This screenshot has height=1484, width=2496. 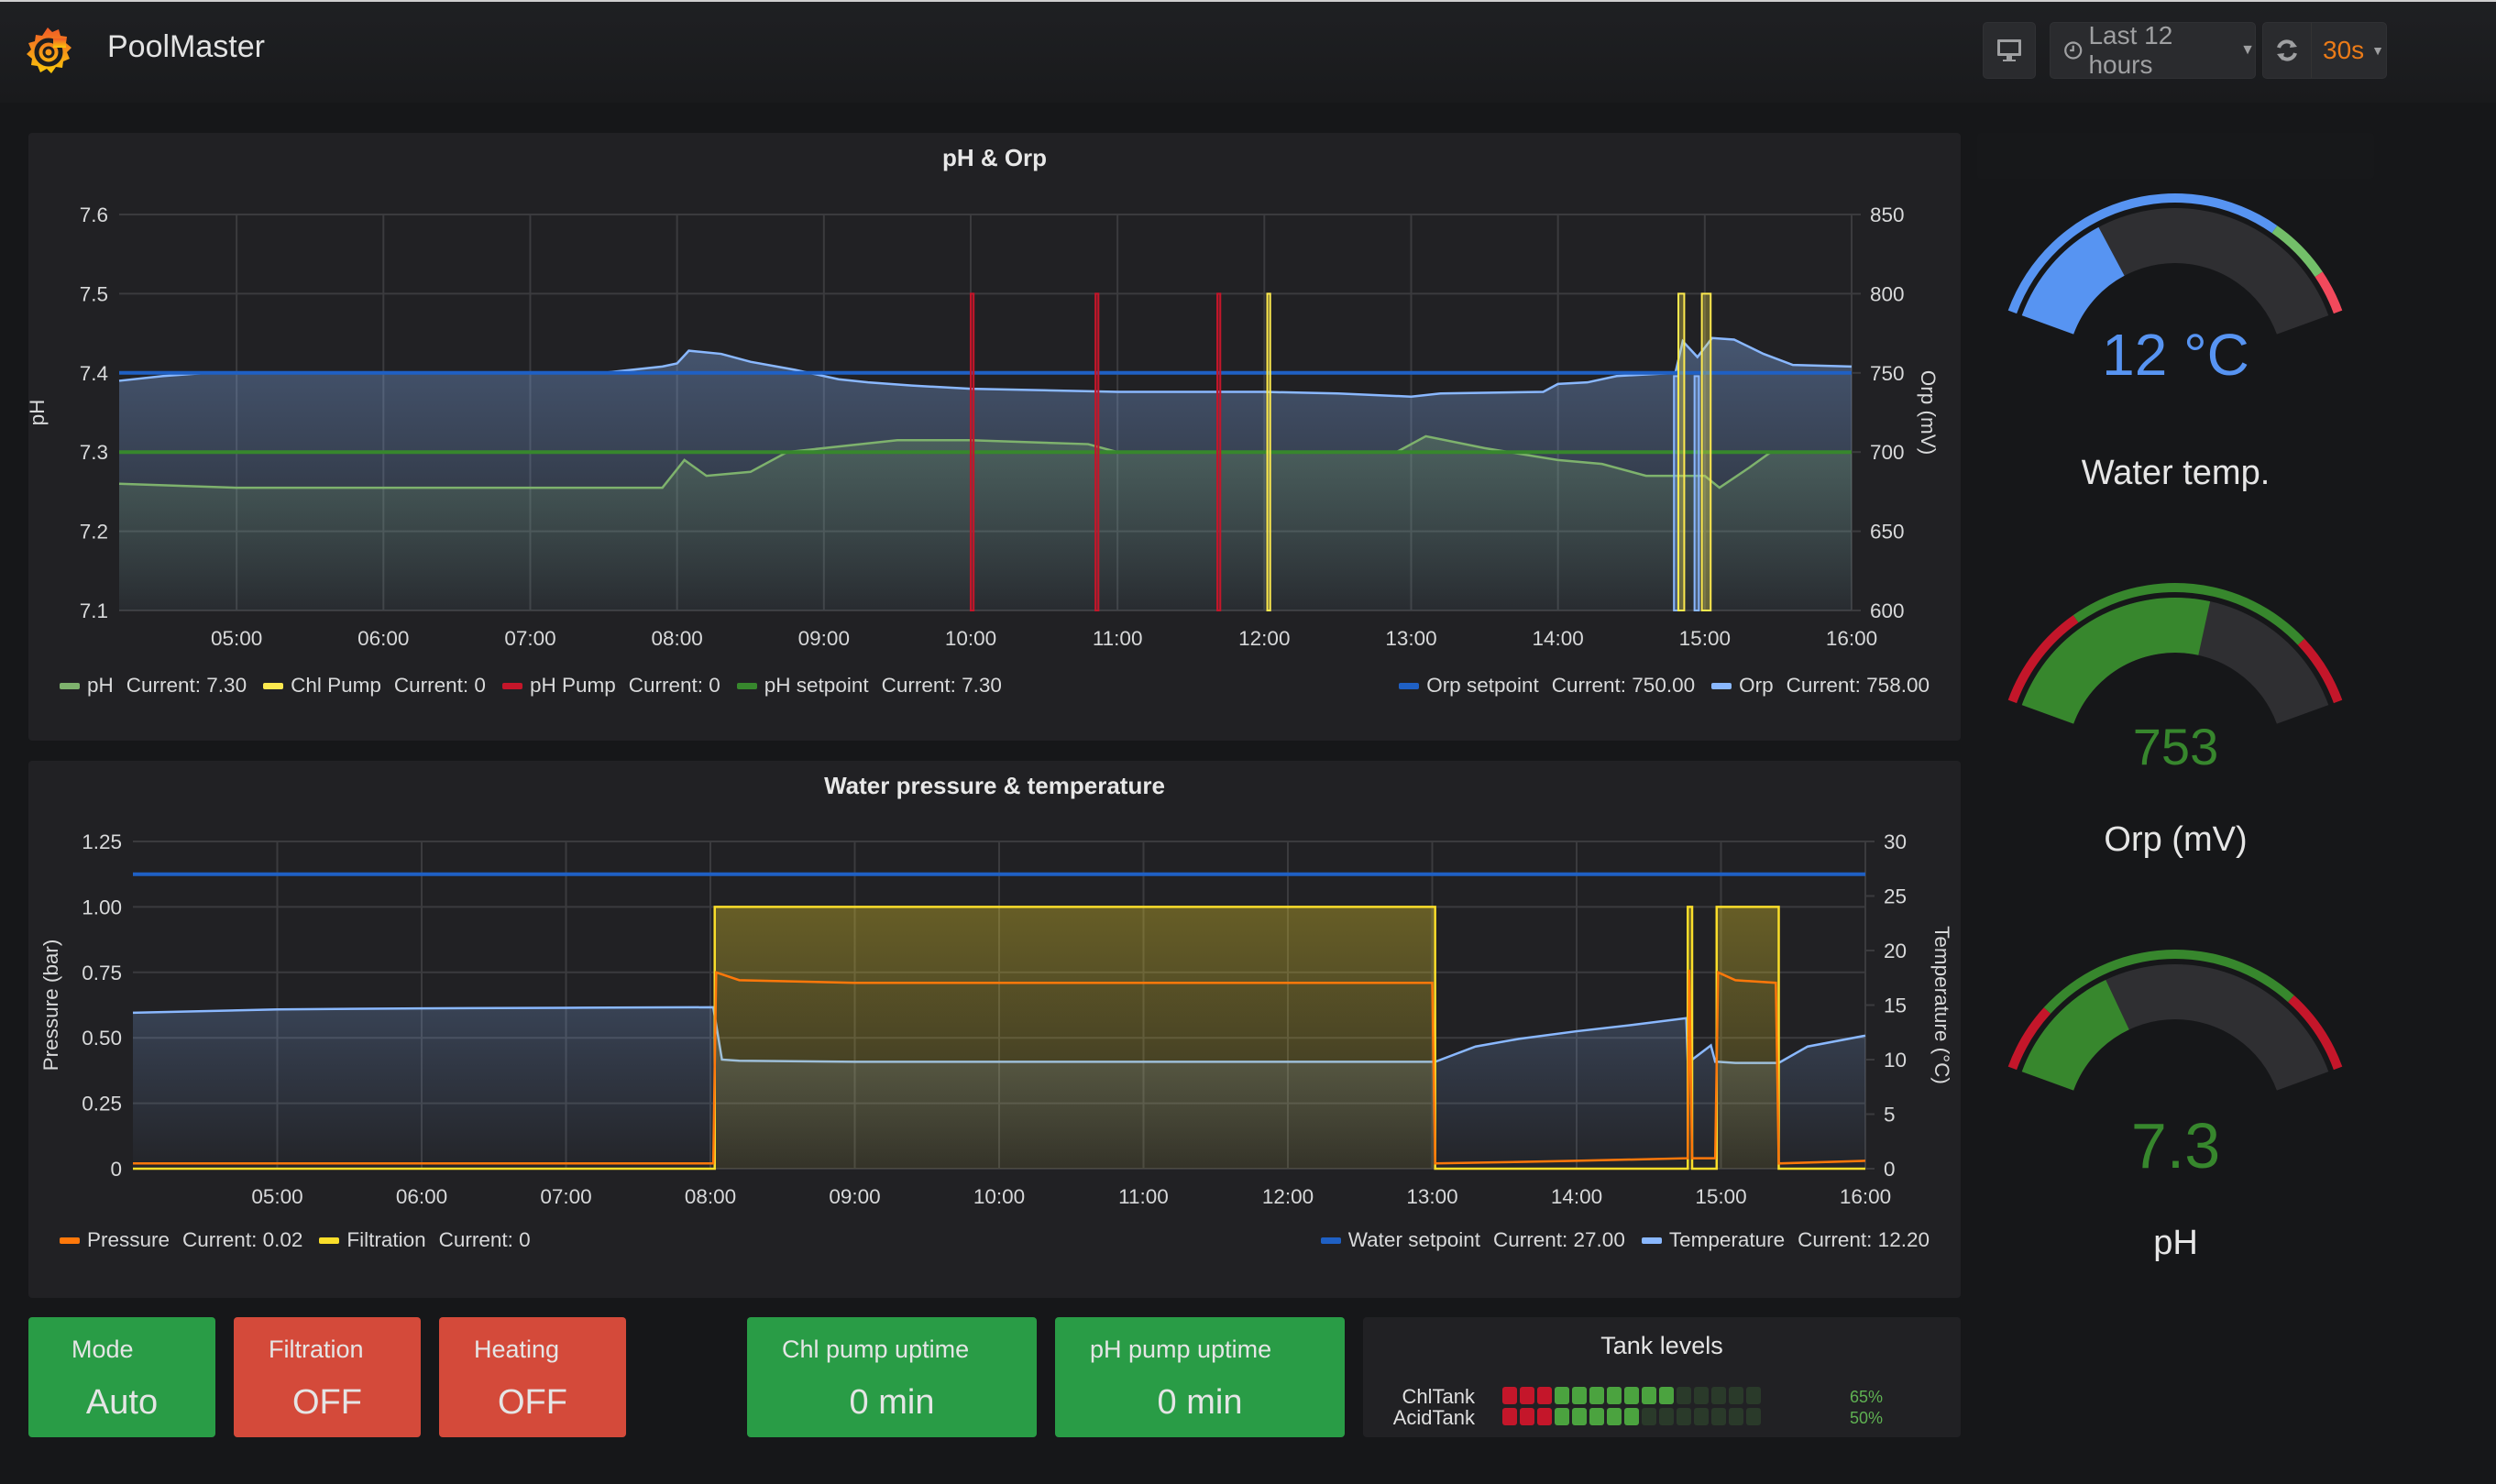 What do you see at coordinates (2343, 50) in the screenshot?
I see `refresh-interval: 30s` at bounding box center [2343, 50].